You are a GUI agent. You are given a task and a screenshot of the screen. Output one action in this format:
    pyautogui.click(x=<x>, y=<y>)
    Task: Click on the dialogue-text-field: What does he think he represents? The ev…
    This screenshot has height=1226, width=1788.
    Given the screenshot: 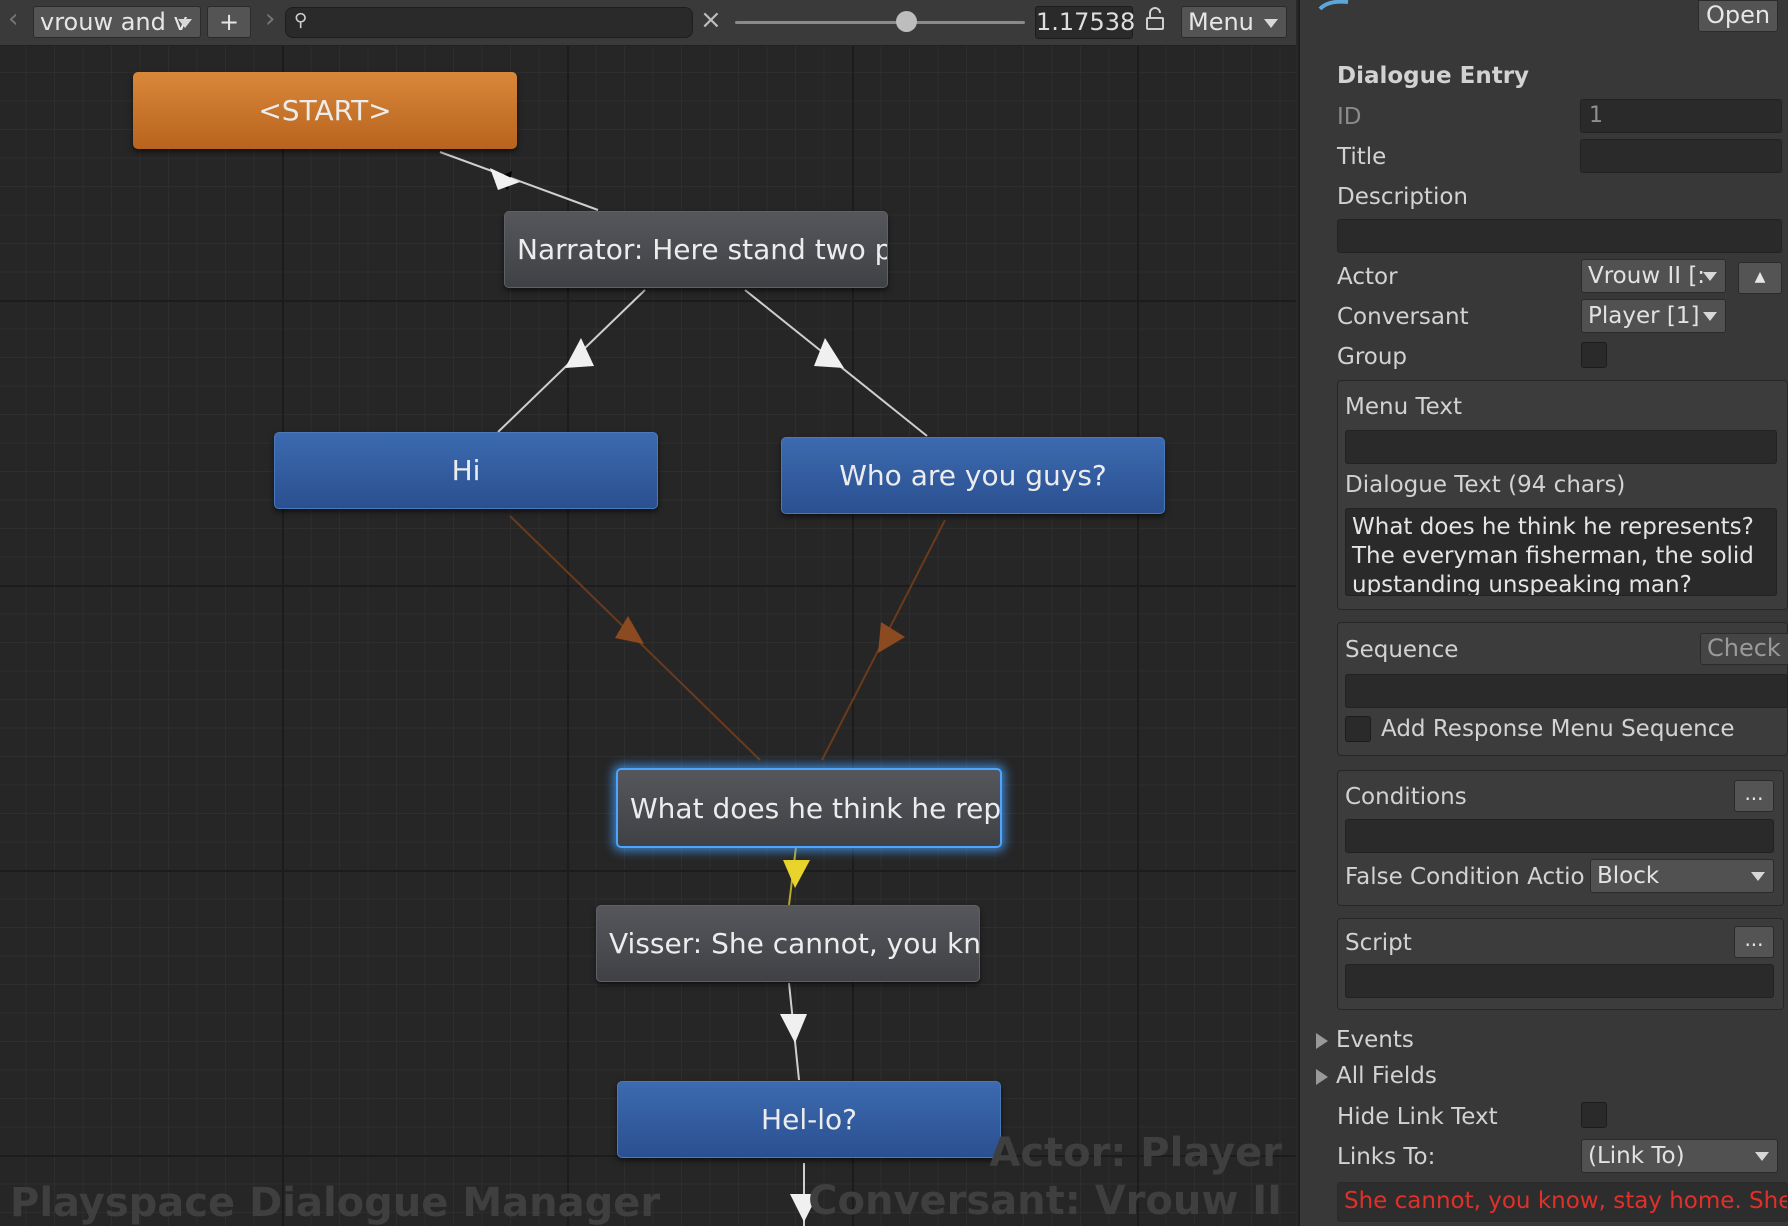 What is the action you would take?
    pyautogui.click(x=1561, y=552)
    